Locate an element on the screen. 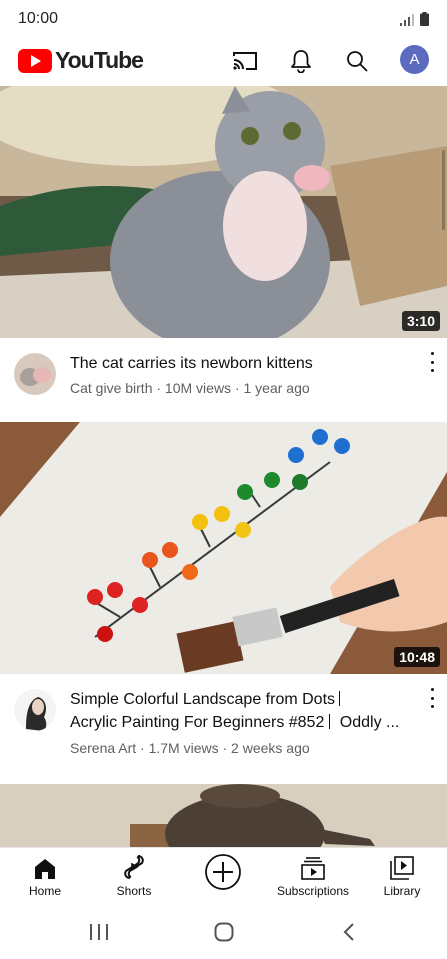 The image size is (447, 959). video-thumbnail is located at coordinates (223, 819).